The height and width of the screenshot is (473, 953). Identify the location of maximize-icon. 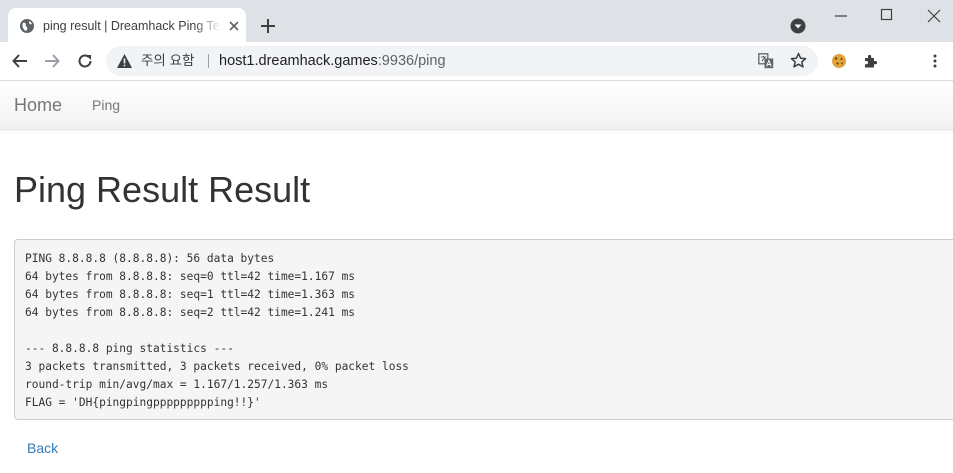
(887, 15).